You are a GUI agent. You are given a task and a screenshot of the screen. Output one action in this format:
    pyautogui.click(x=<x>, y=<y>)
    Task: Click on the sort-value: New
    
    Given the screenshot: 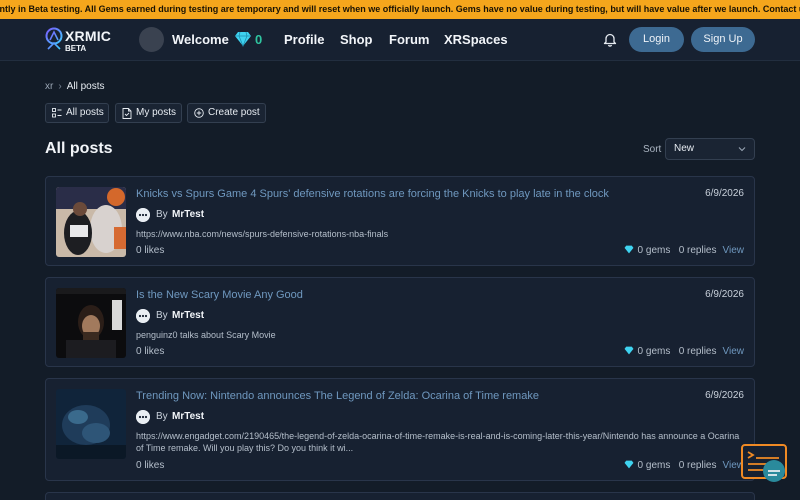 What is the action you would take?
    pyautogui.click(x=684, y=148)
    